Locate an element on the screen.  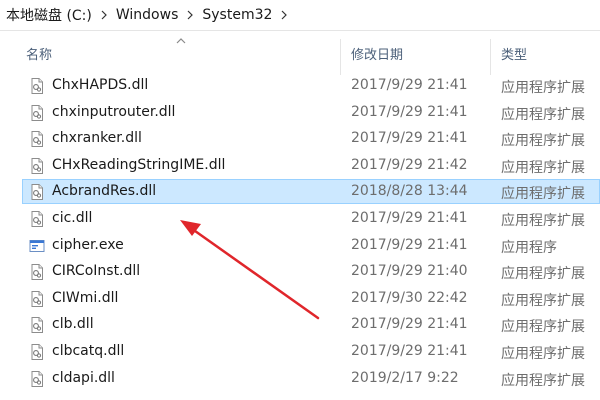
file-name: clbcatq.dll is located at coordinates (88, 351).